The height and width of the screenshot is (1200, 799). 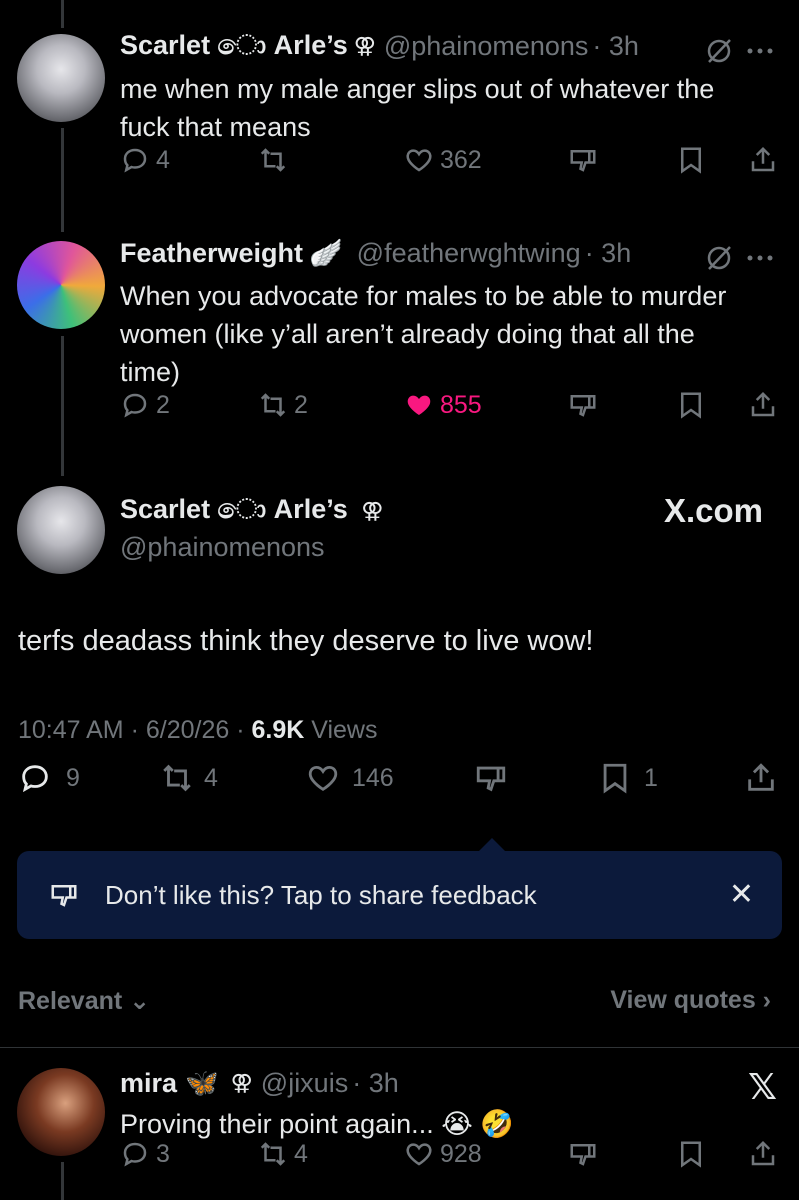 I want to click on like-count: 928, so click(x=461, y=1153).